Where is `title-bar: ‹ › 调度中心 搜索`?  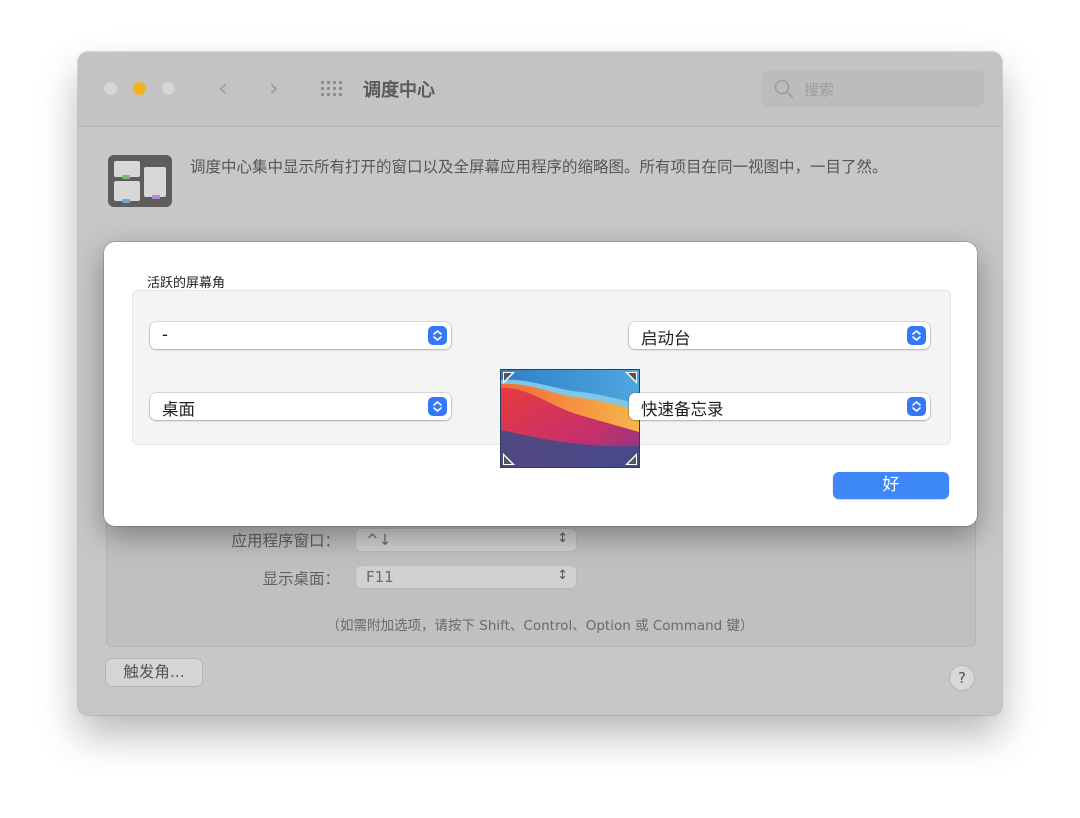 title-bar: ‹ › 调度中心 搜索 is located at coordinates (540, 89).